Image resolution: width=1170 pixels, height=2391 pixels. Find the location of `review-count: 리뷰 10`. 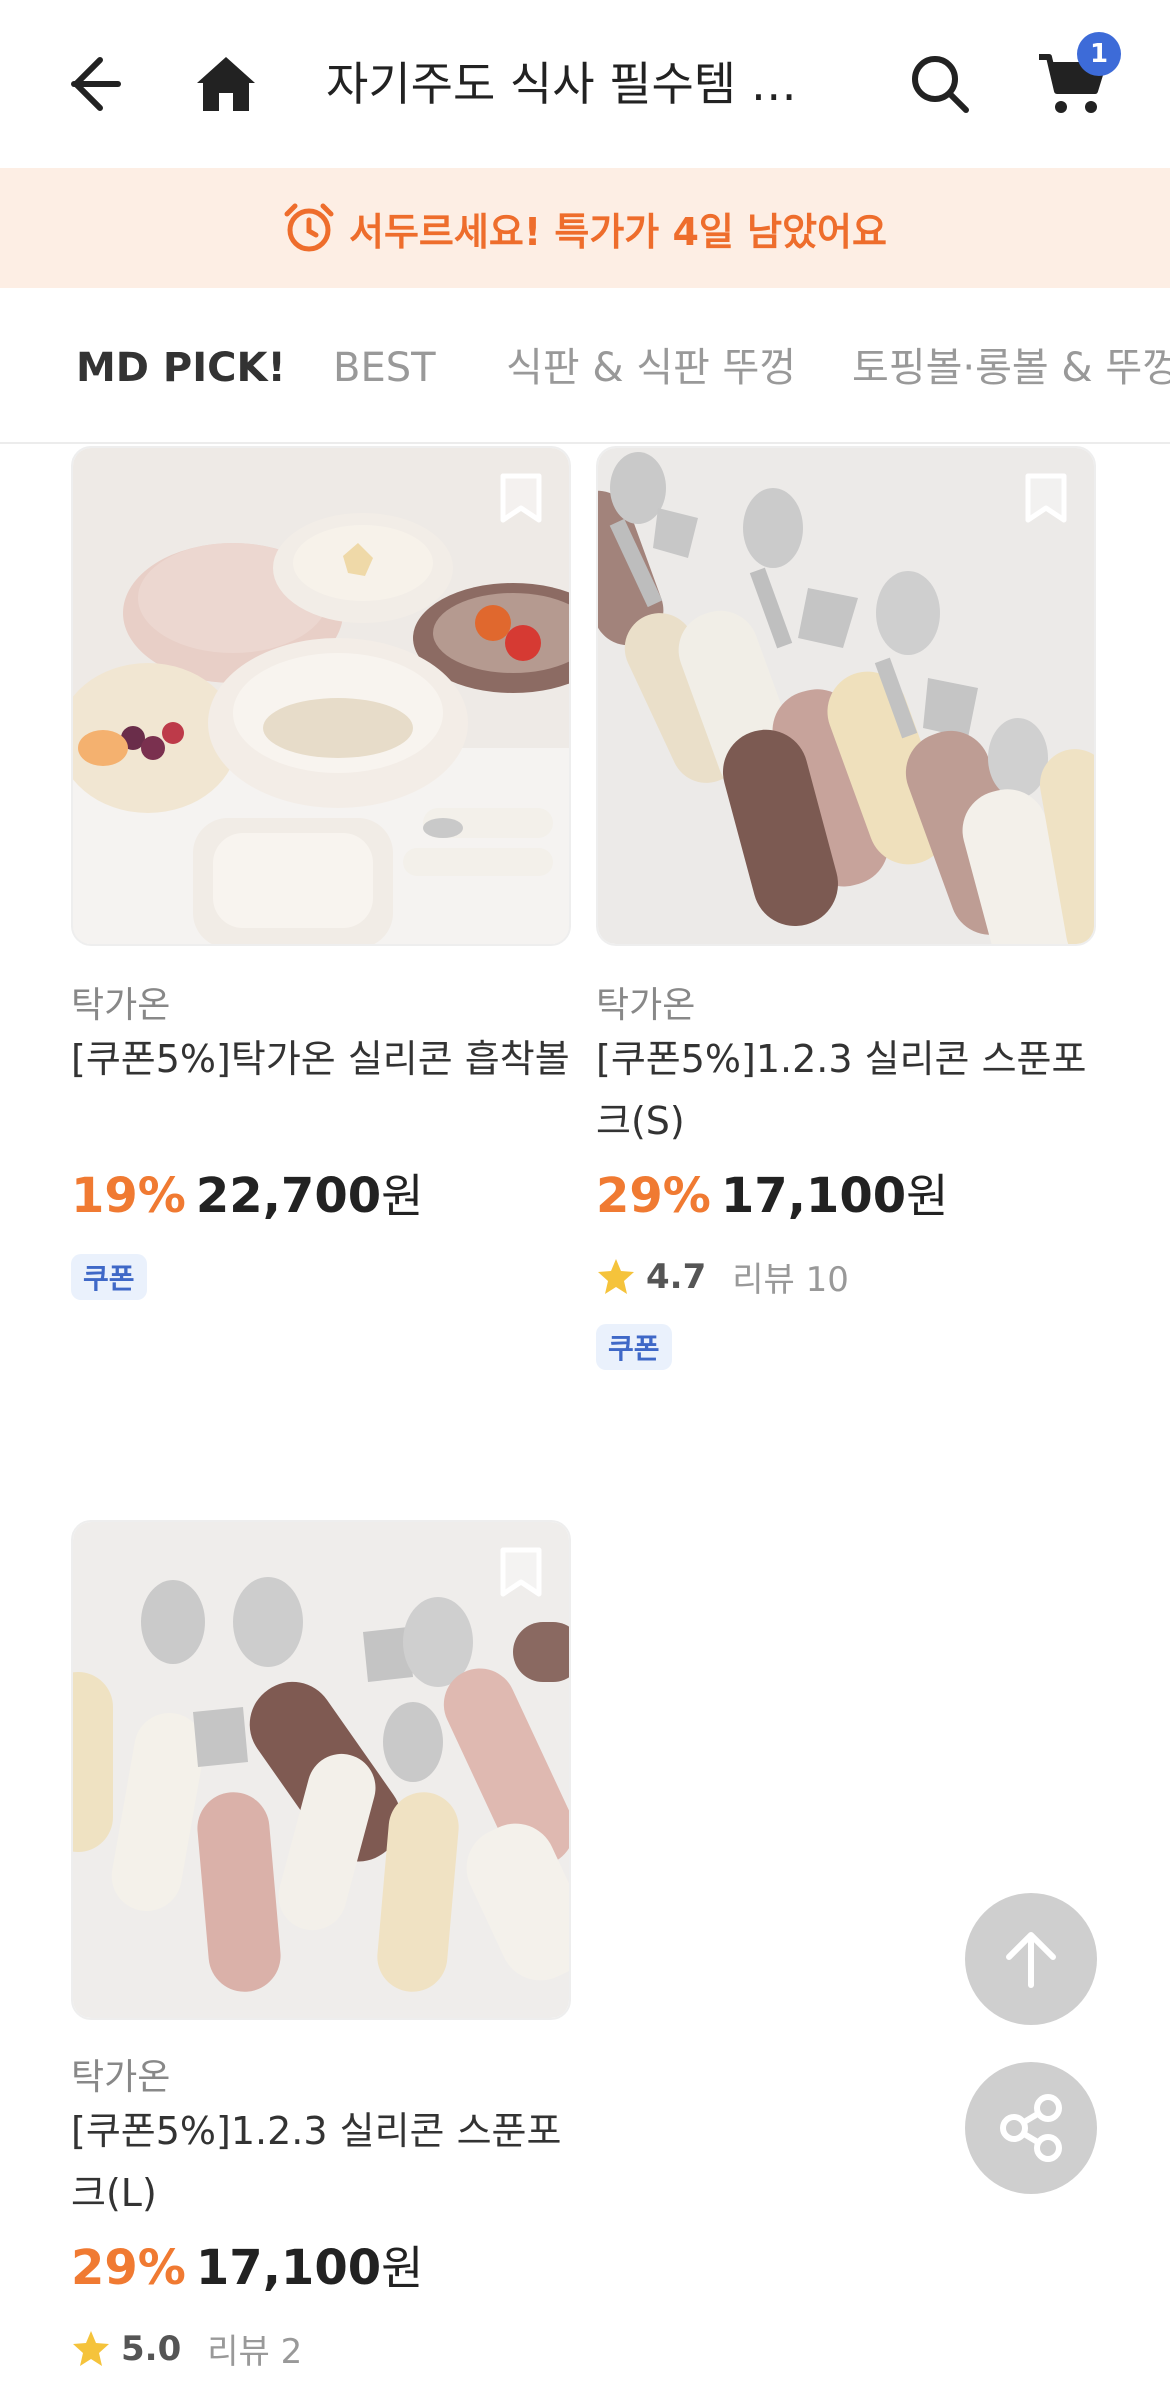

review-count: 리뷰 10 is located at coordinates (790, 1276).